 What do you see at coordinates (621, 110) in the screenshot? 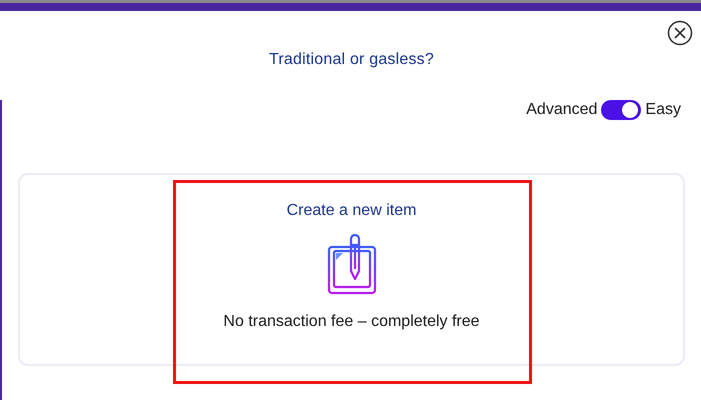
I see `mode-toggle` at bounding box center [621, 110].